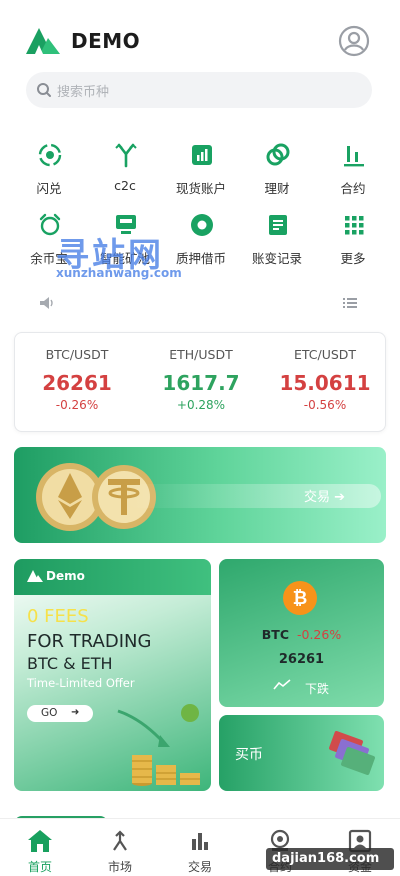 This screenshot has width=400, height=876. I want to click on btc-symbol: BTC, so click(275, 634).